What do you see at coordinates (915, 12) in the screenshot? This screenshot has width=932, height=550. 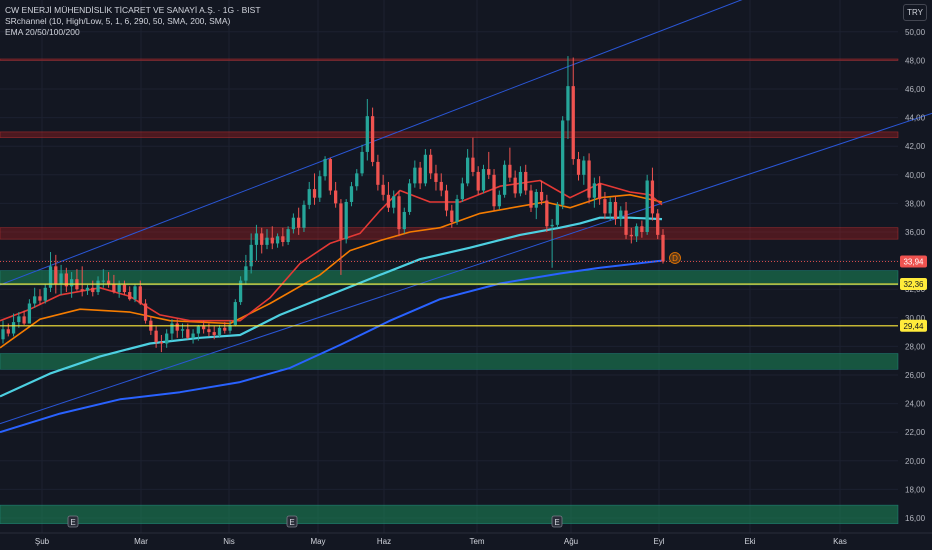 I see `currency-button: TRY` at bounding box center [915, 12].